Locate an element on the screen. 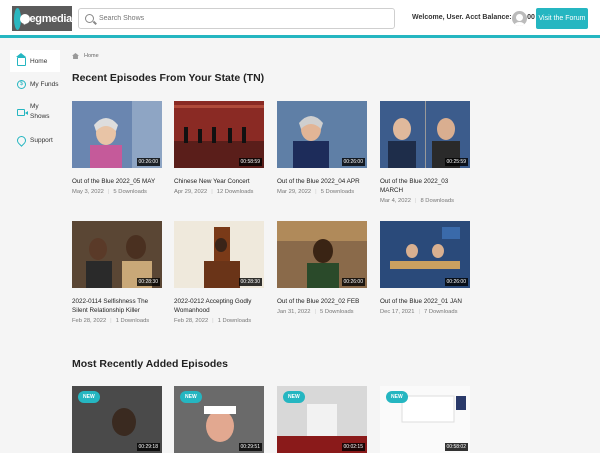 This screenshot has height=453, width=600. episode-title: Chinese New Year Concert is located at coordinates (219, 181).